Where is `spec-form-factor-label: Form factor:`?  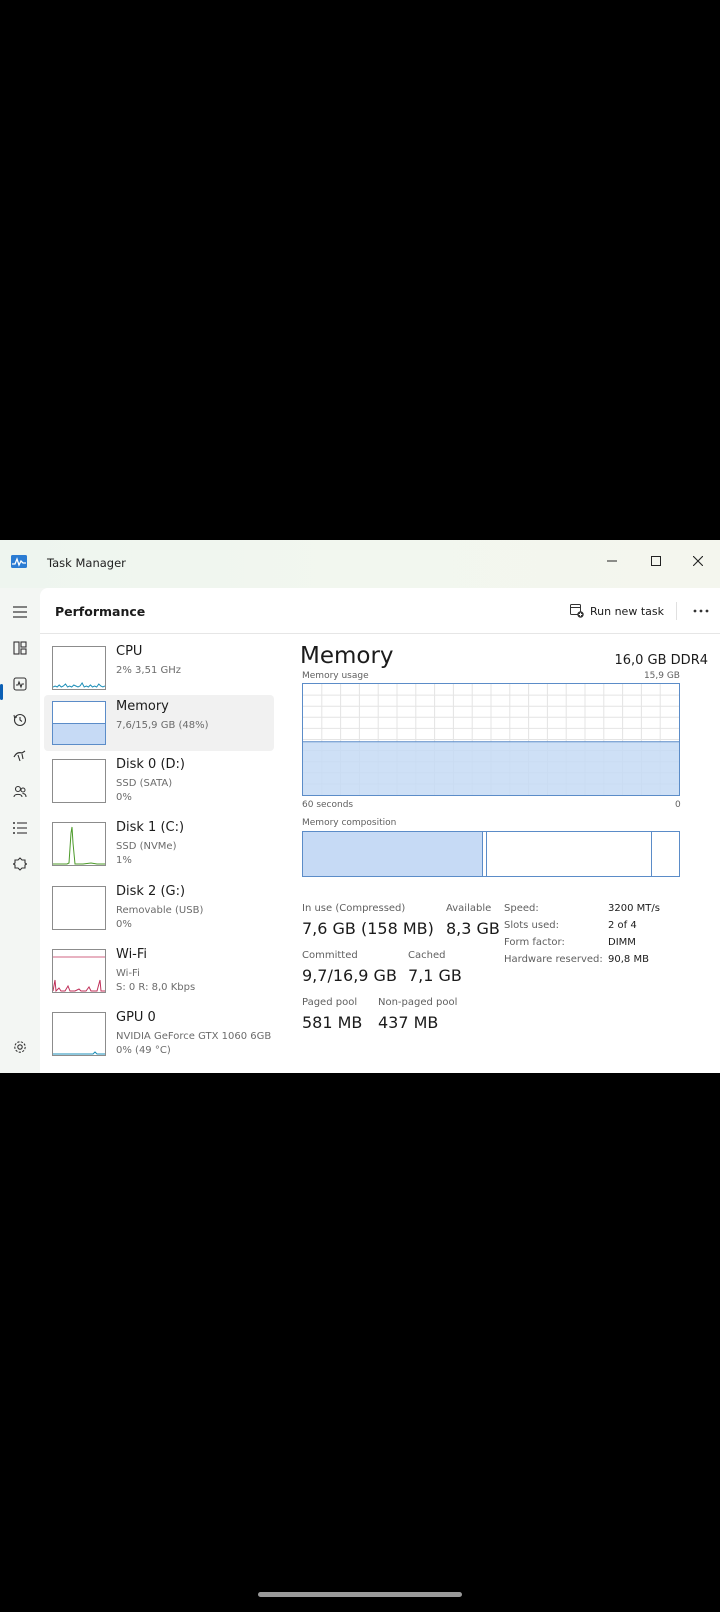 spec-form-factor-label: Form factor: is located at coordinates (534, 942).